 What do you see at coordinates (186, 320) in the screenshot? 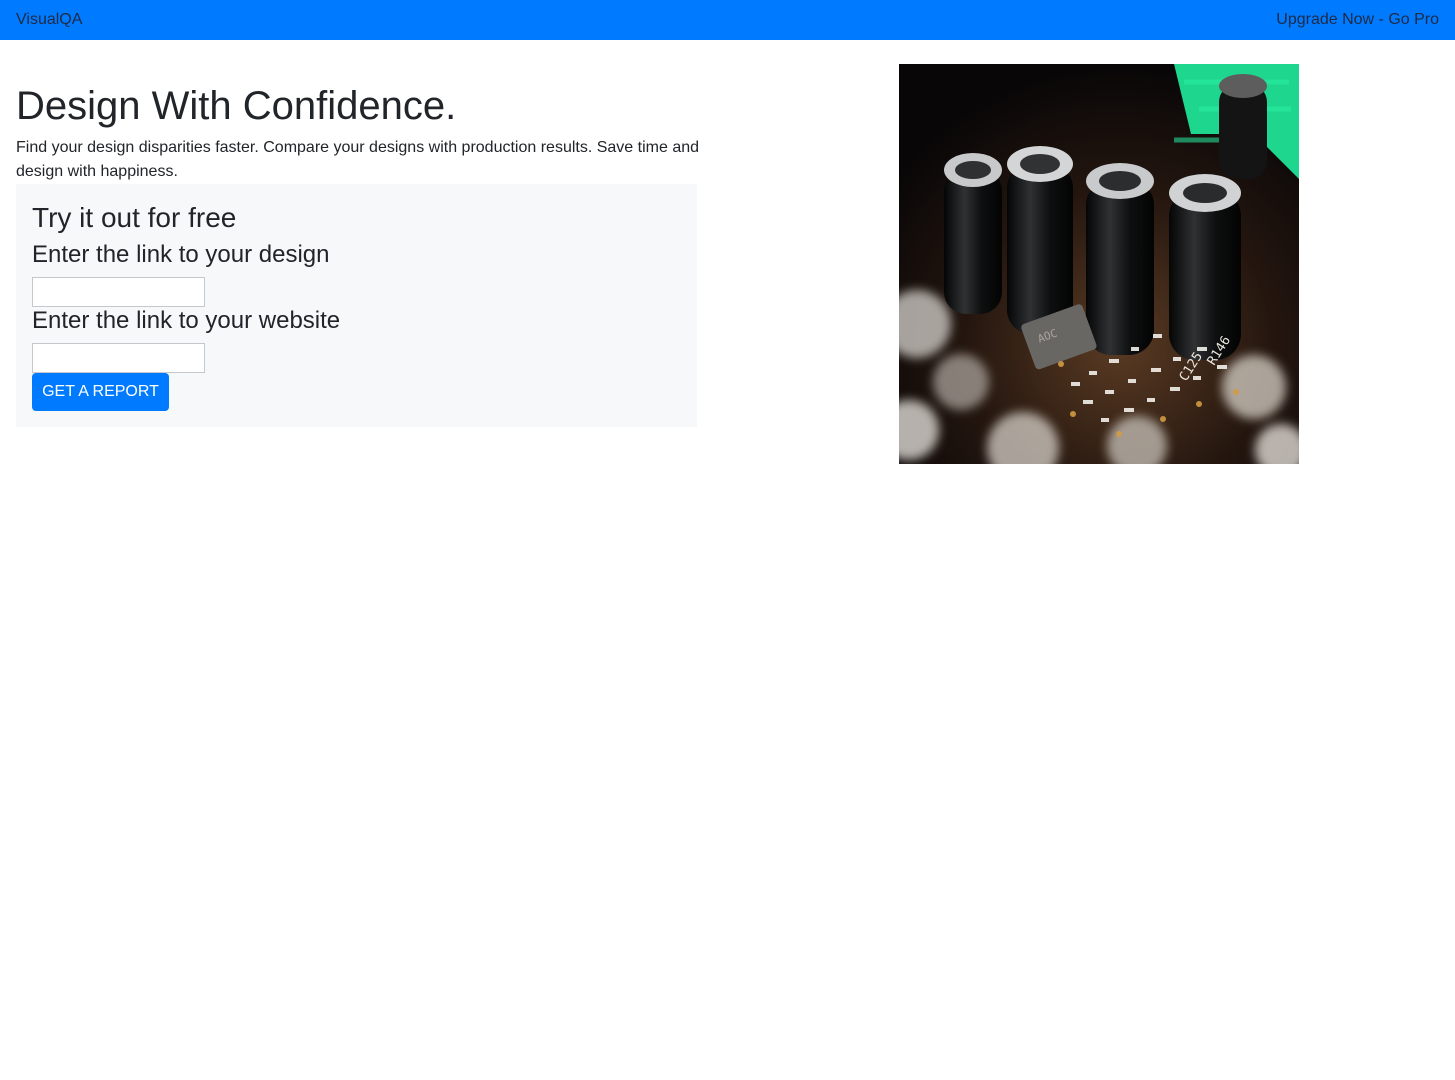
I see `website-link-label: Enter the link to your website` at bounding box center [186, 320].